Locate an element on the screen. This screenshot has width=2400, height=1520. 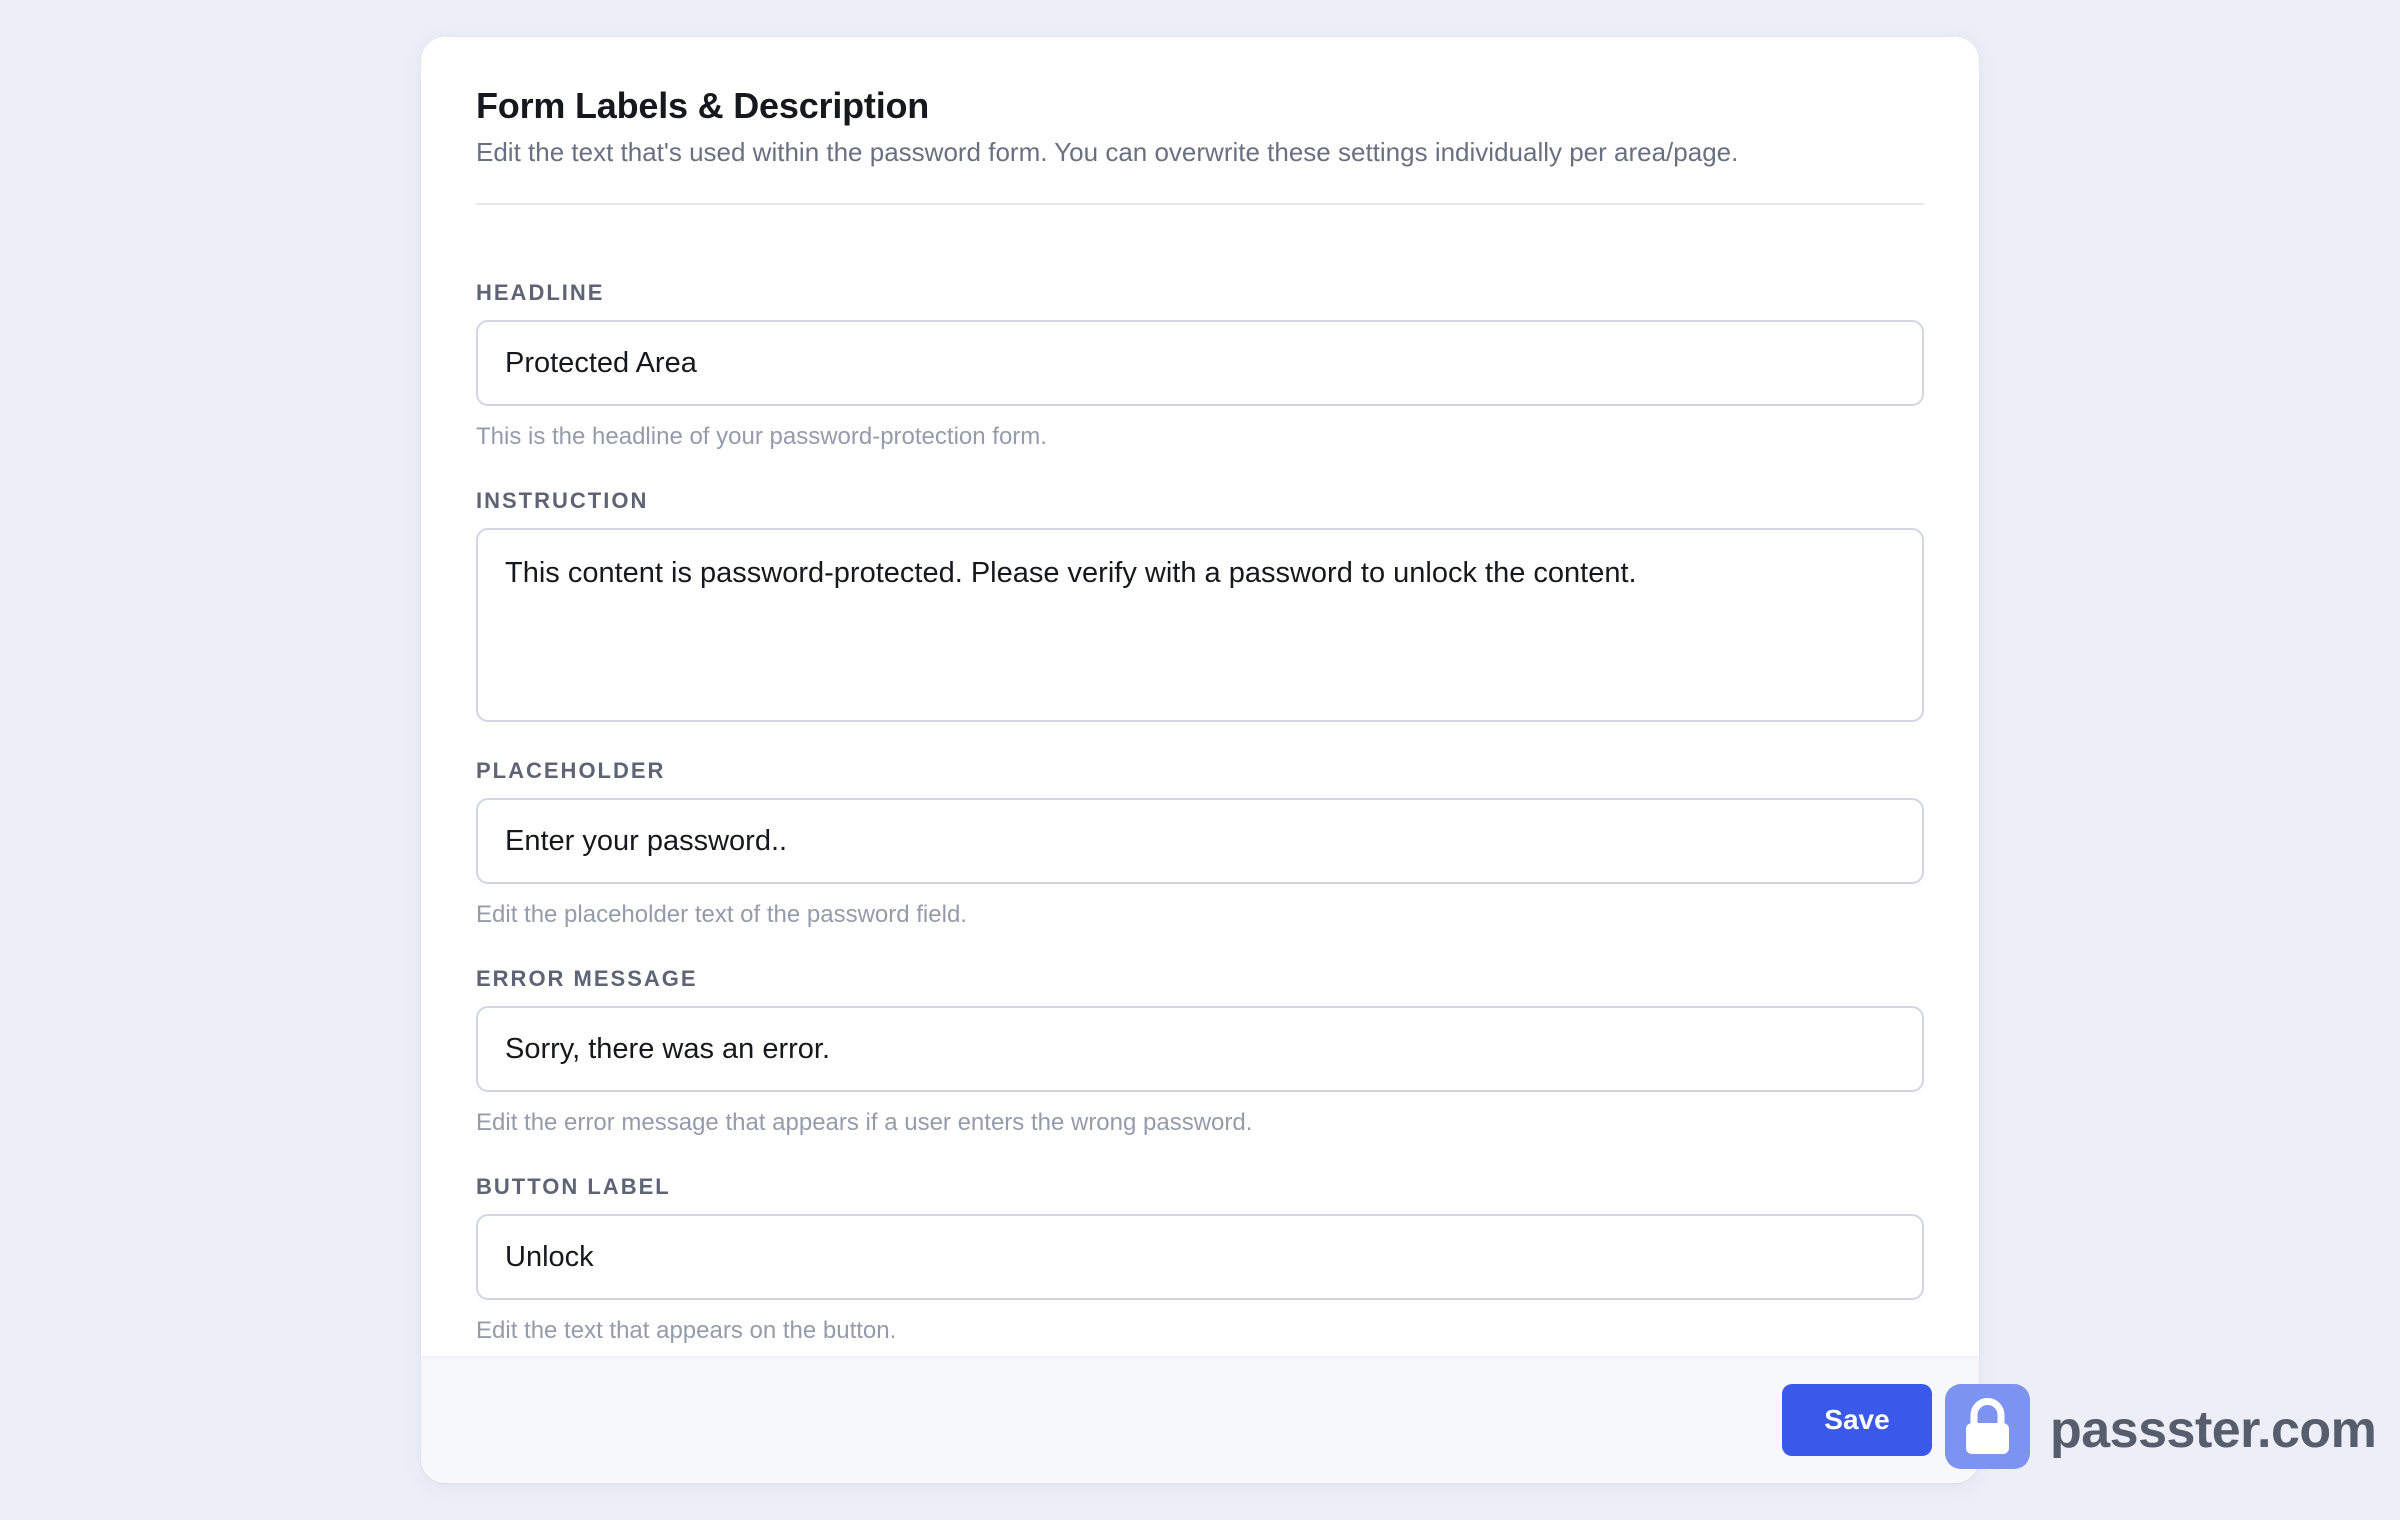
card-footer is located at coordinates (1200, 1419).